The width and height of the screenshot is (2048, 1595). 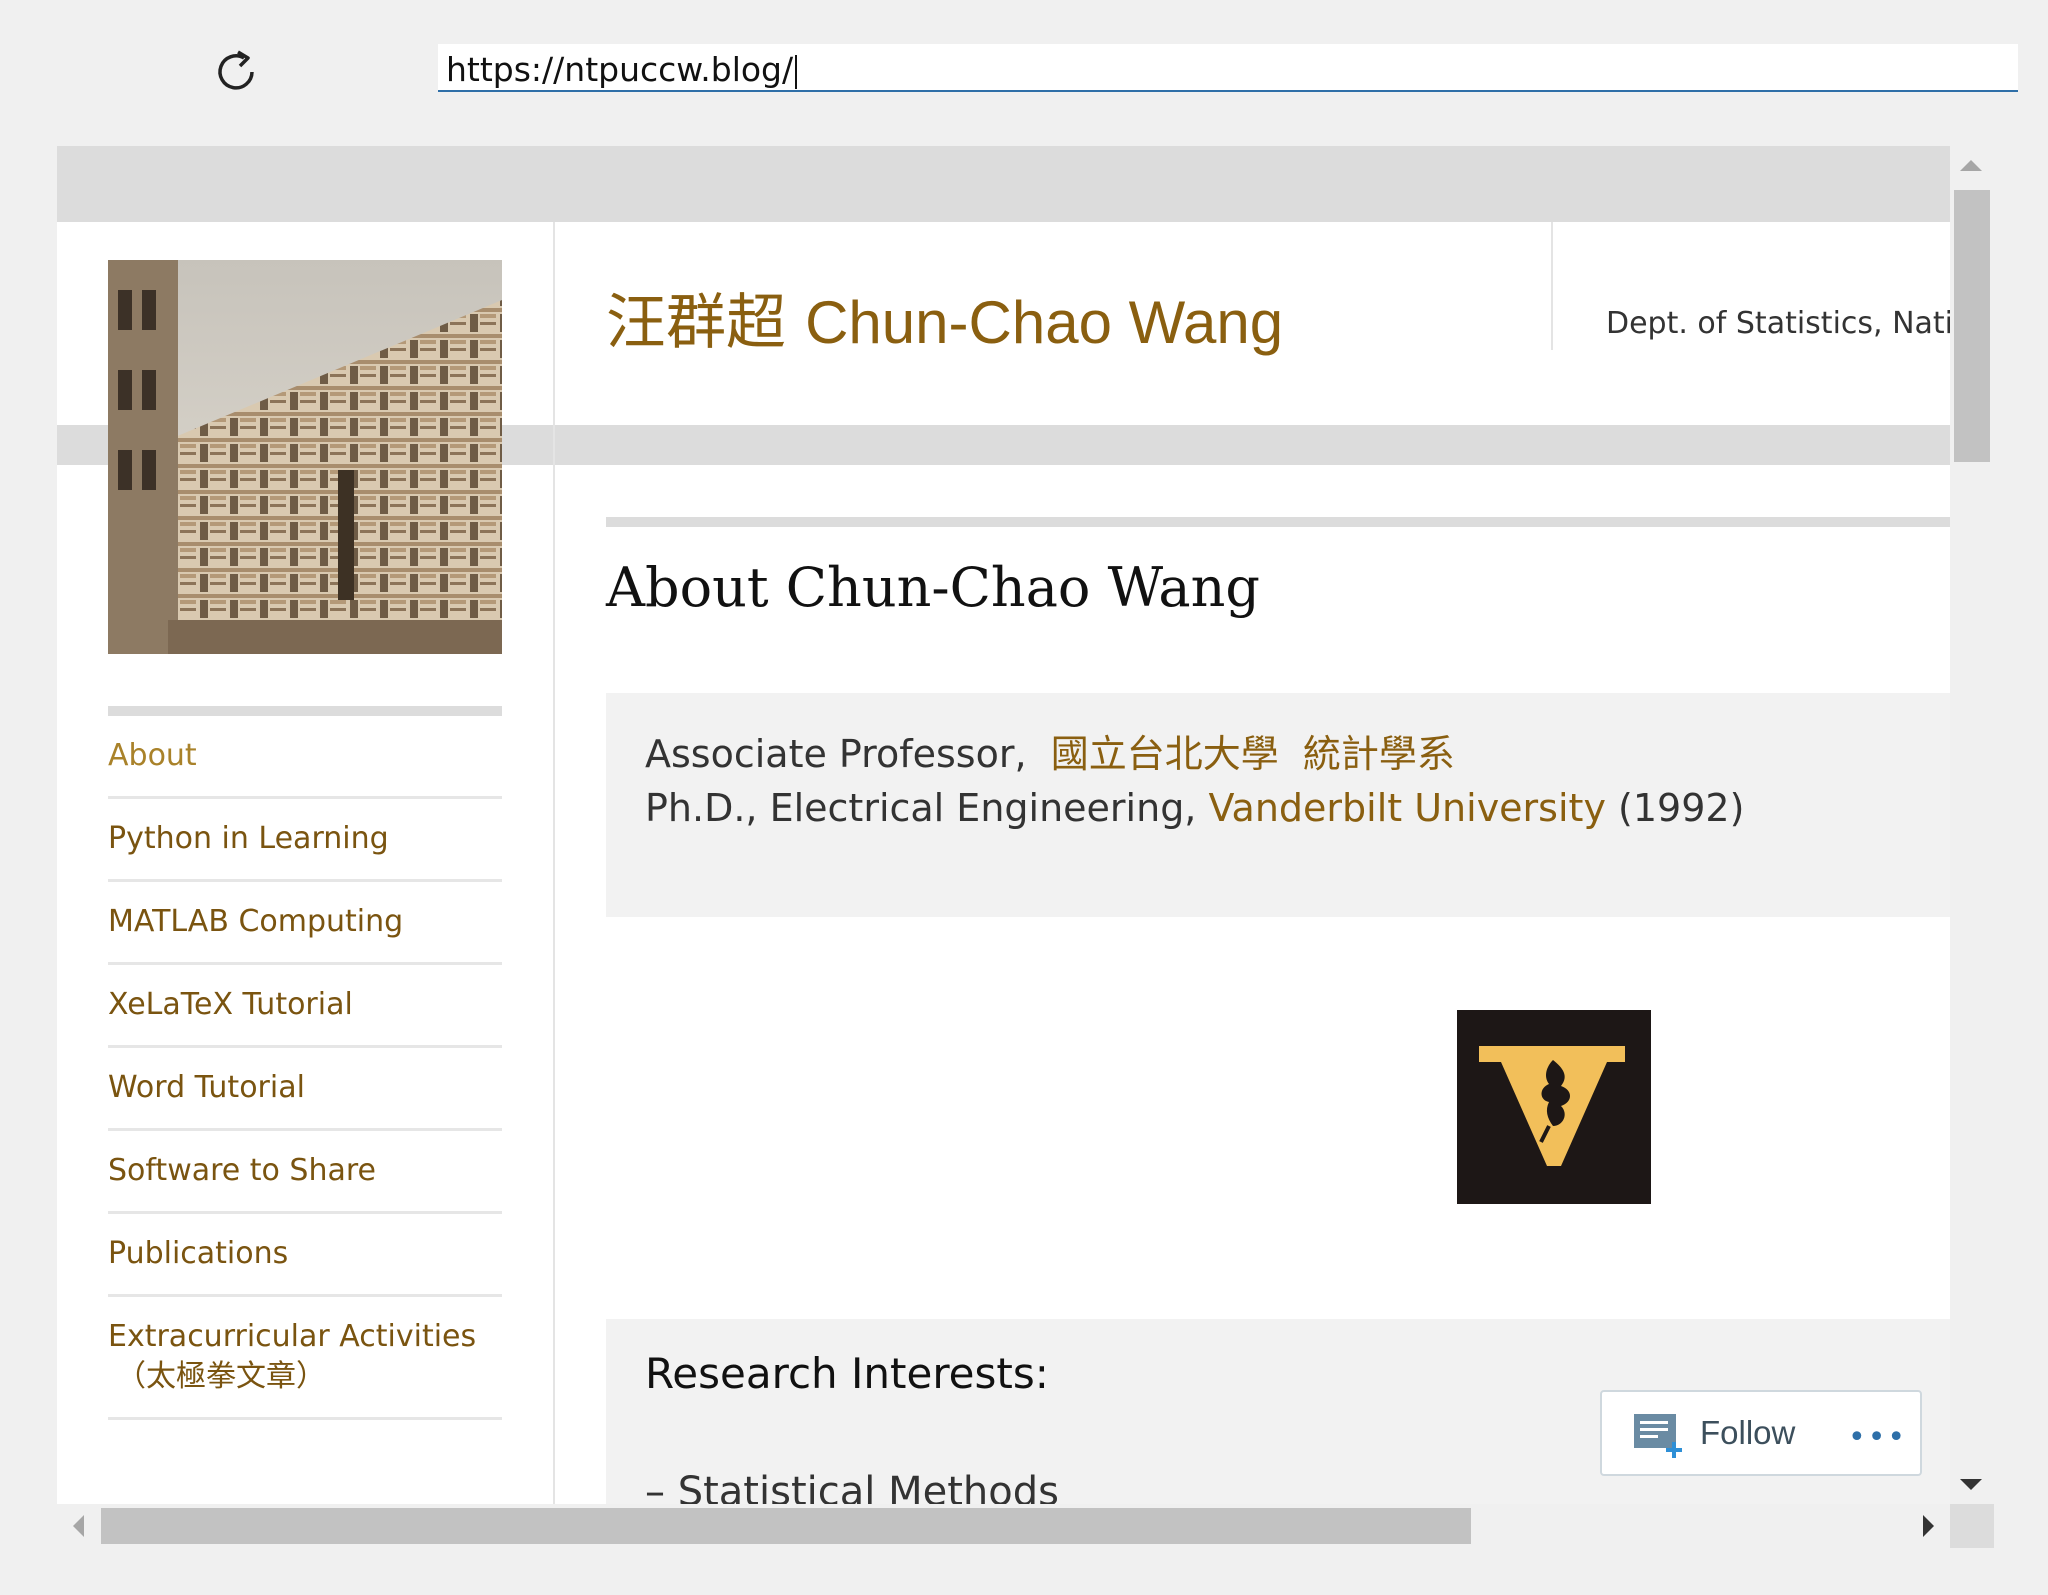 What do you see at coordinates (1658, 1436) in the screenshot?
I see `reader-follow-icon` at bounding box center [1658, 1436].